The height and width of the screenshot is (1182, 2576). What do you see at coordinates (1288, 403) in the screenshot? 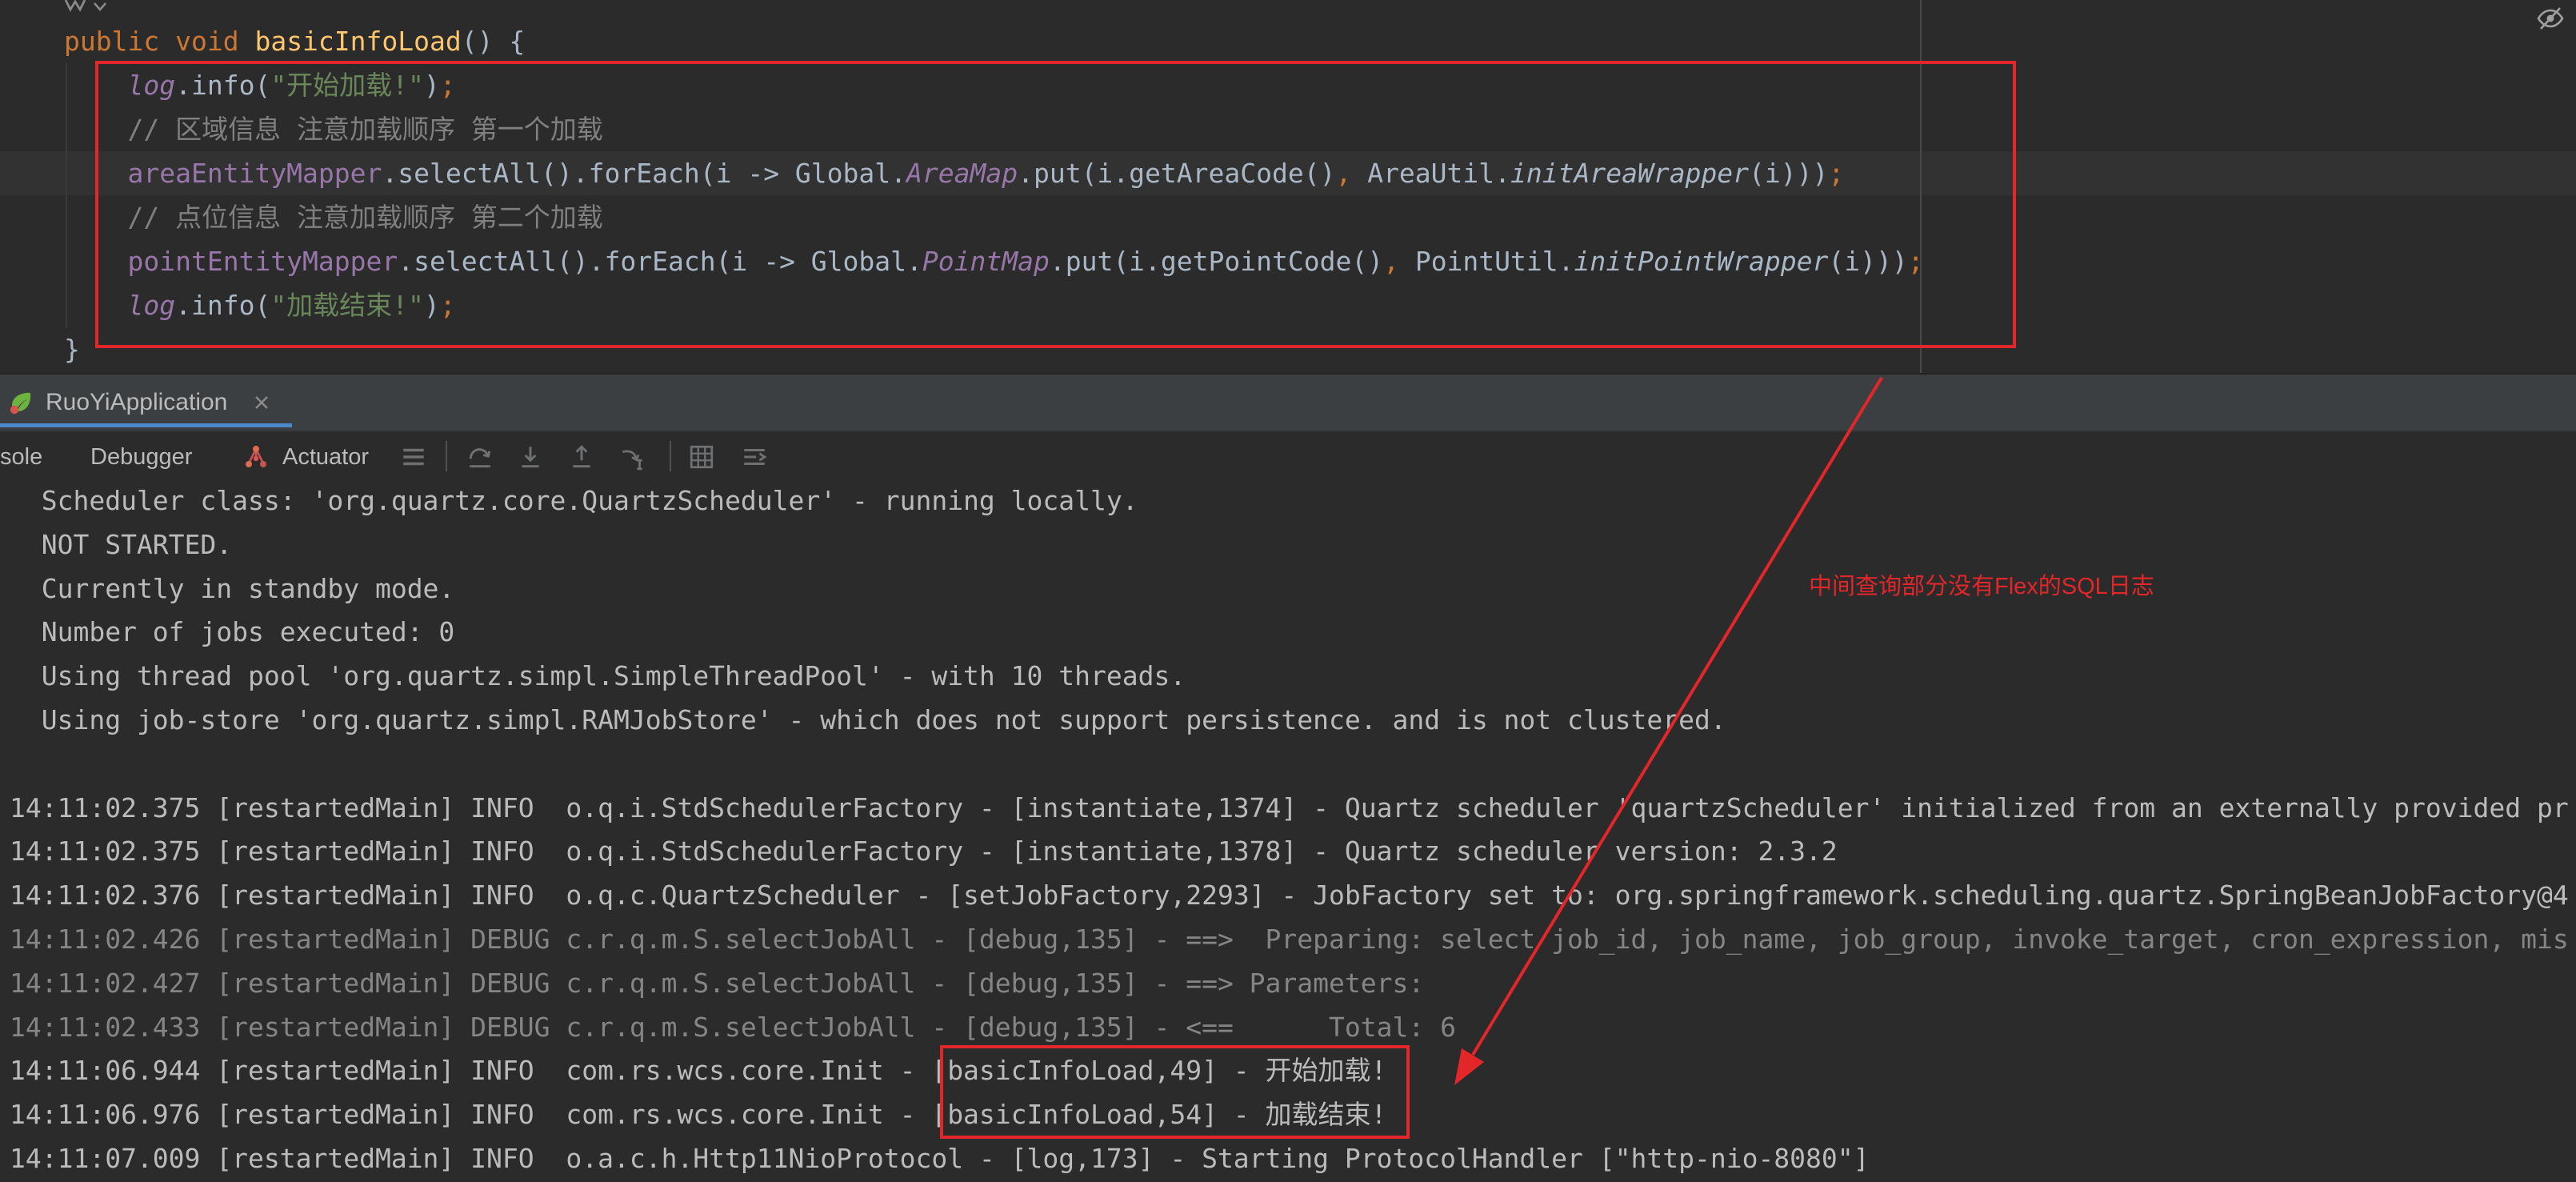
I see `run-tool-window-header: RuoYiApplication` at bounding box center [1288, 403].